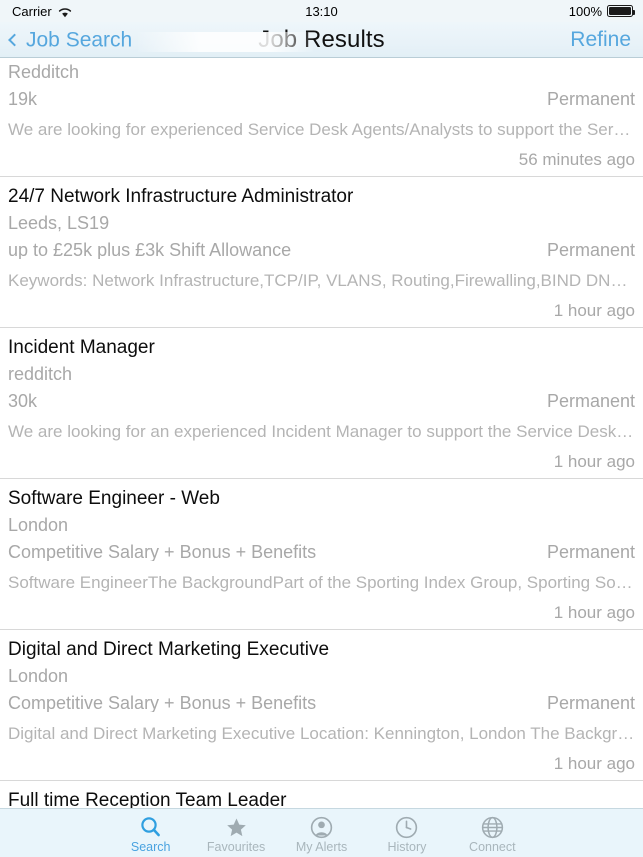  Describe the element at coordinates (321, 827) in the screenshot. I see `person-icon` at that location.